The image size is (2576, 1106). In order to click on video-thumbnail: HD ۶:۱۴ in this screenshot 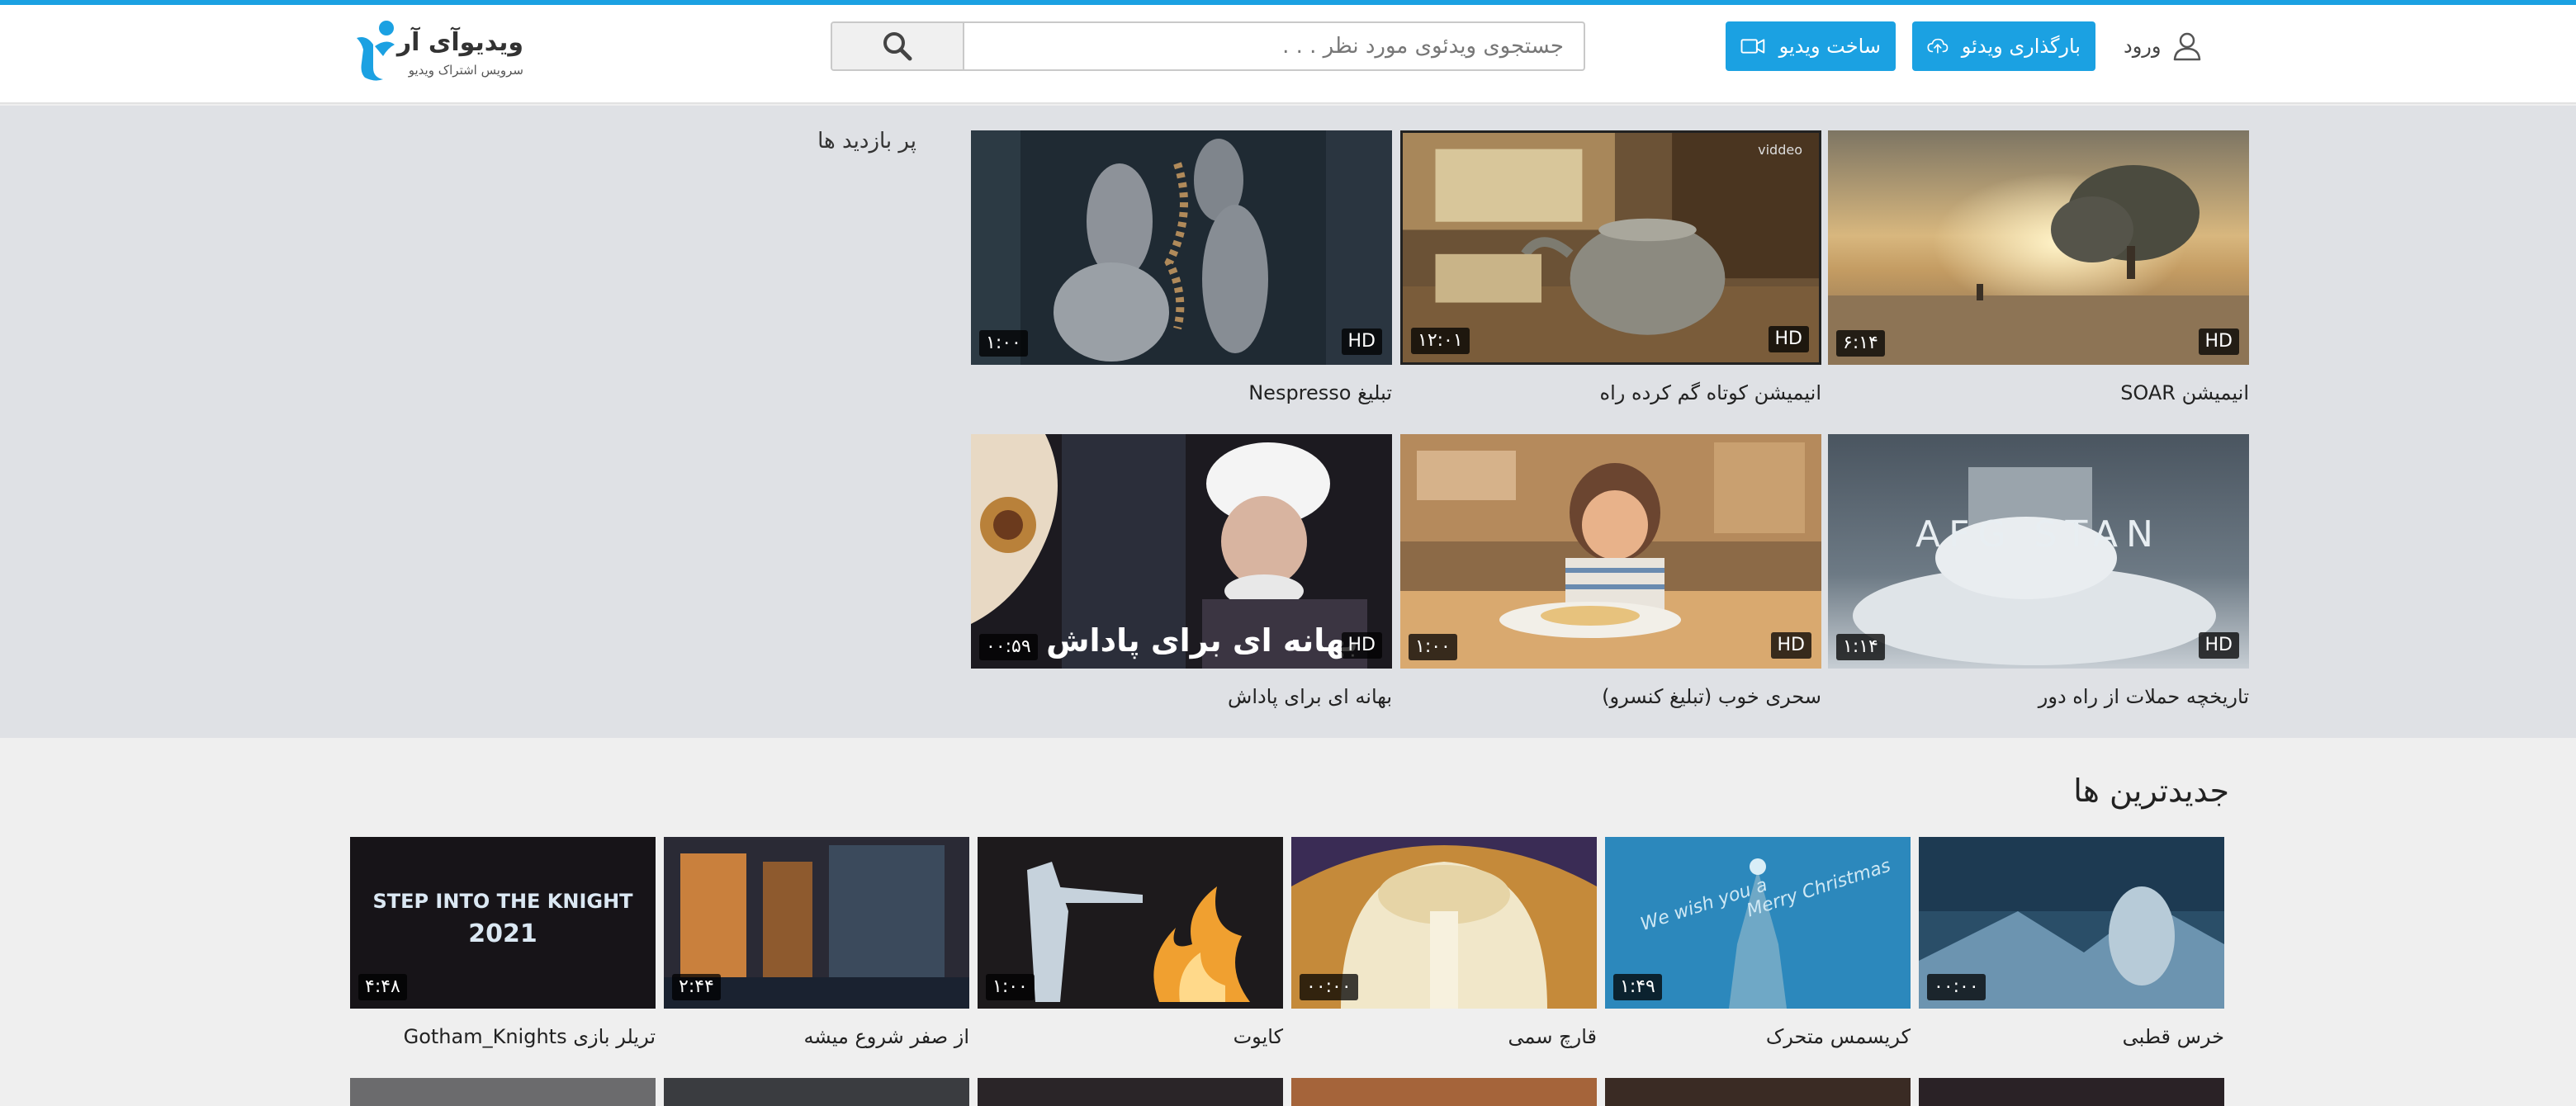, I will do `click(2038, 247)`.